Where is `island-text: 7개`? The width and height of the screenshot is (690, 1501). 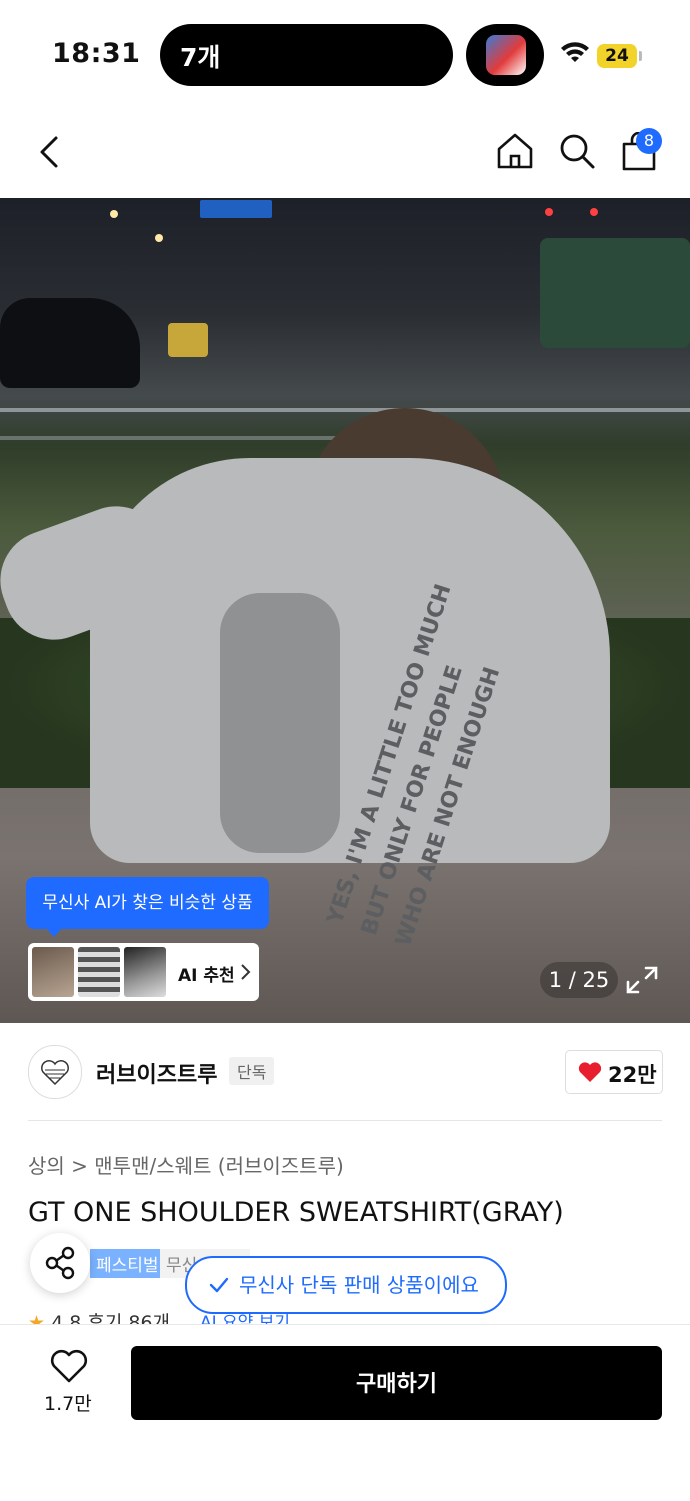 island-text: 7개 is located at coordinates (200, 57).